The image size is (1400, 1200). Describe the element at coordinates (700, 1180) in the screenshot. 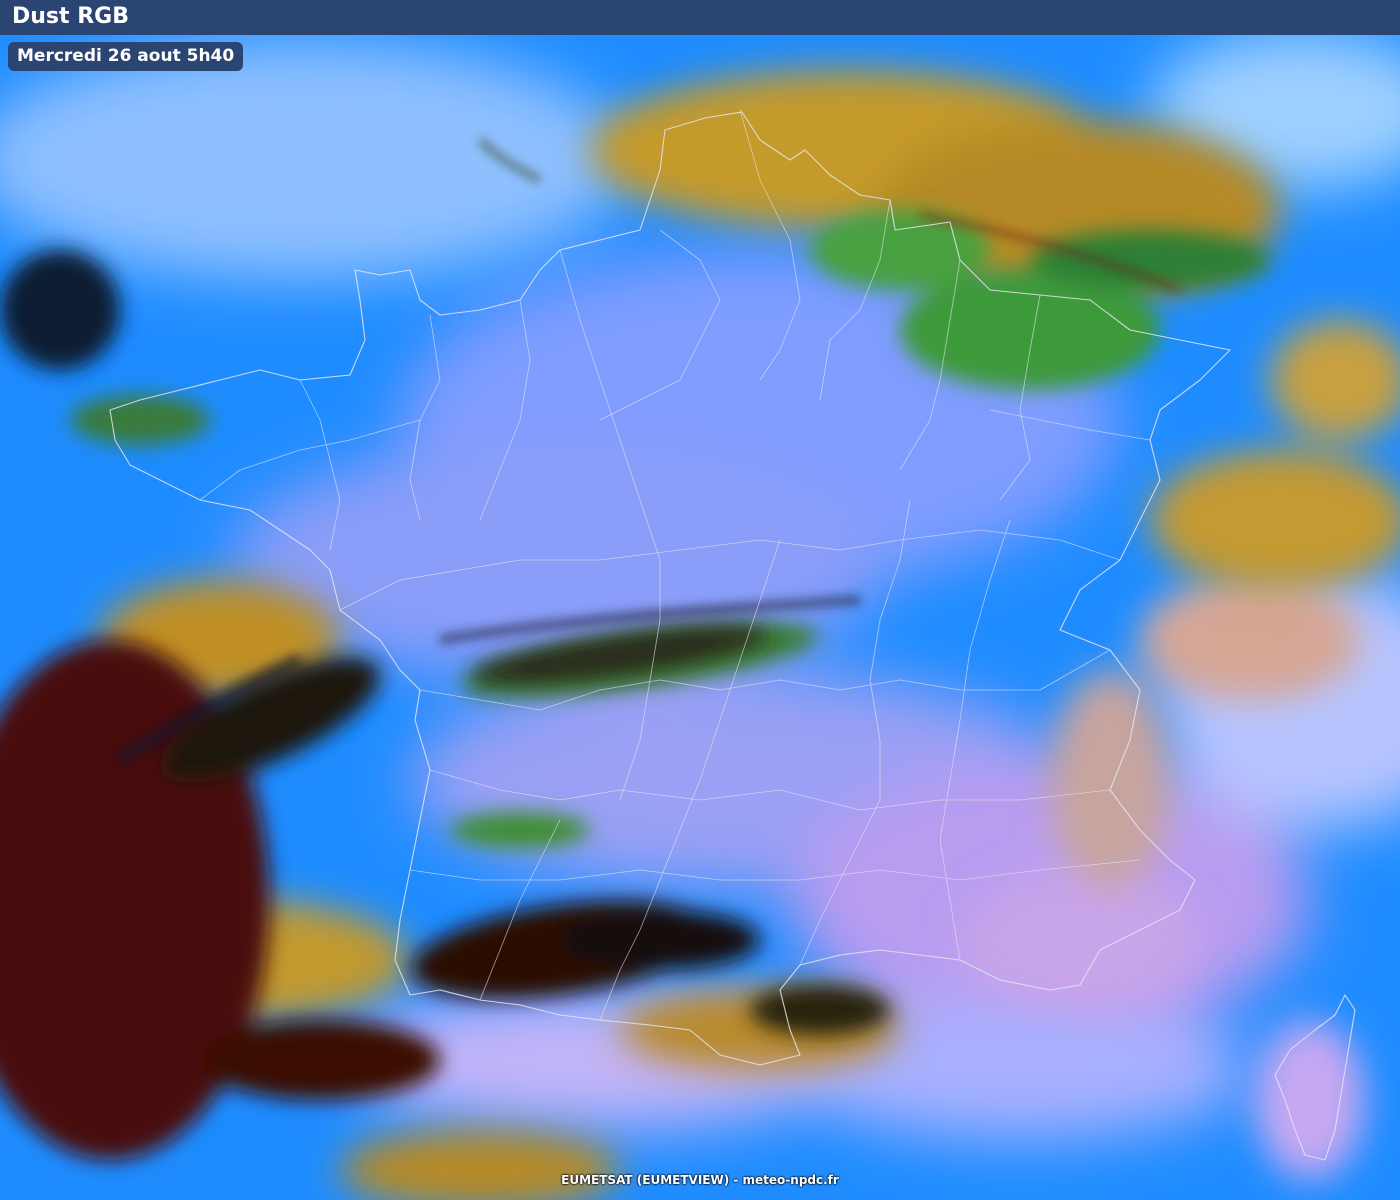

I see `credit-text: EUMETSAT (EUMETVIEW) - meteo-npdc.fr` at that location.